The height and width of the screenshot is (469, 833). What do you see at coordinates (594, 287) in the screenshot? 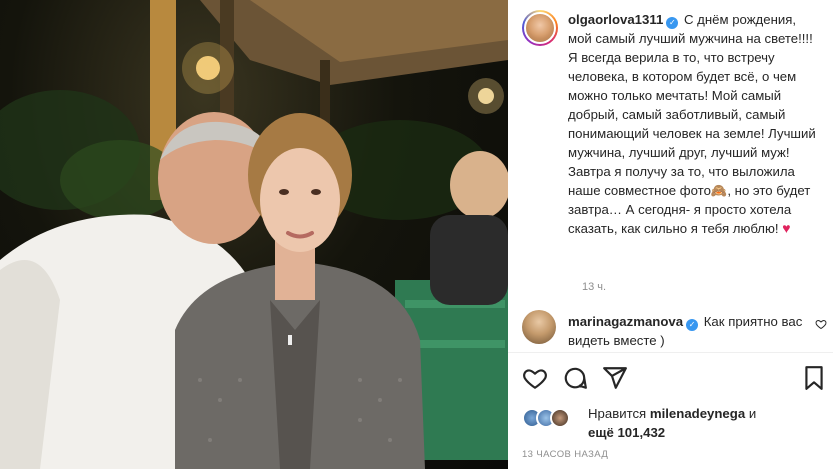
I see `caption-time: 13 ч.` at bounding box center [594, 287].